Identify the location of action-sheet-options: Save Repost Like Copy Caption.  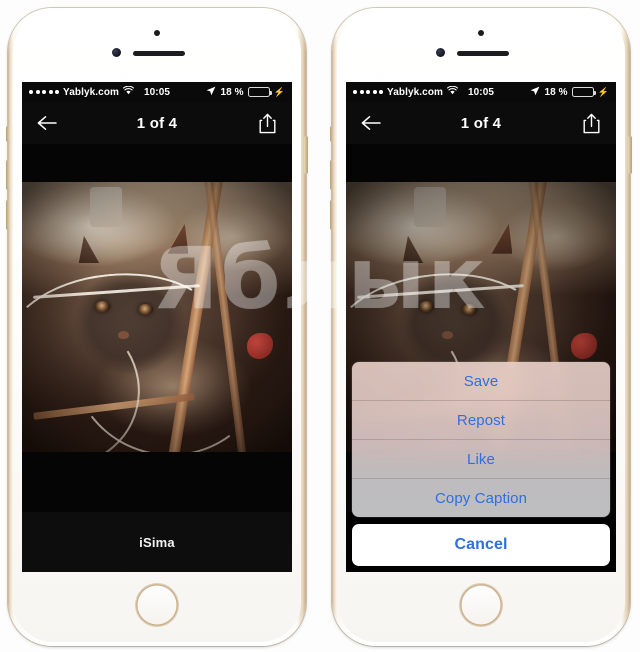
(481, 439).